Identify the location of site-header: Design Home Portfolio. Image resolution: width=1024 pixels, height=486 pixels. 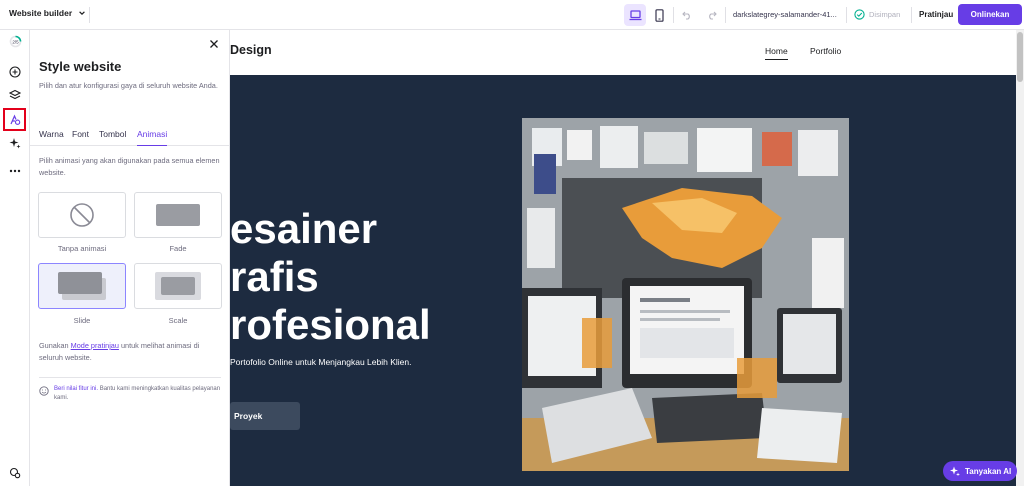
(623, 52).